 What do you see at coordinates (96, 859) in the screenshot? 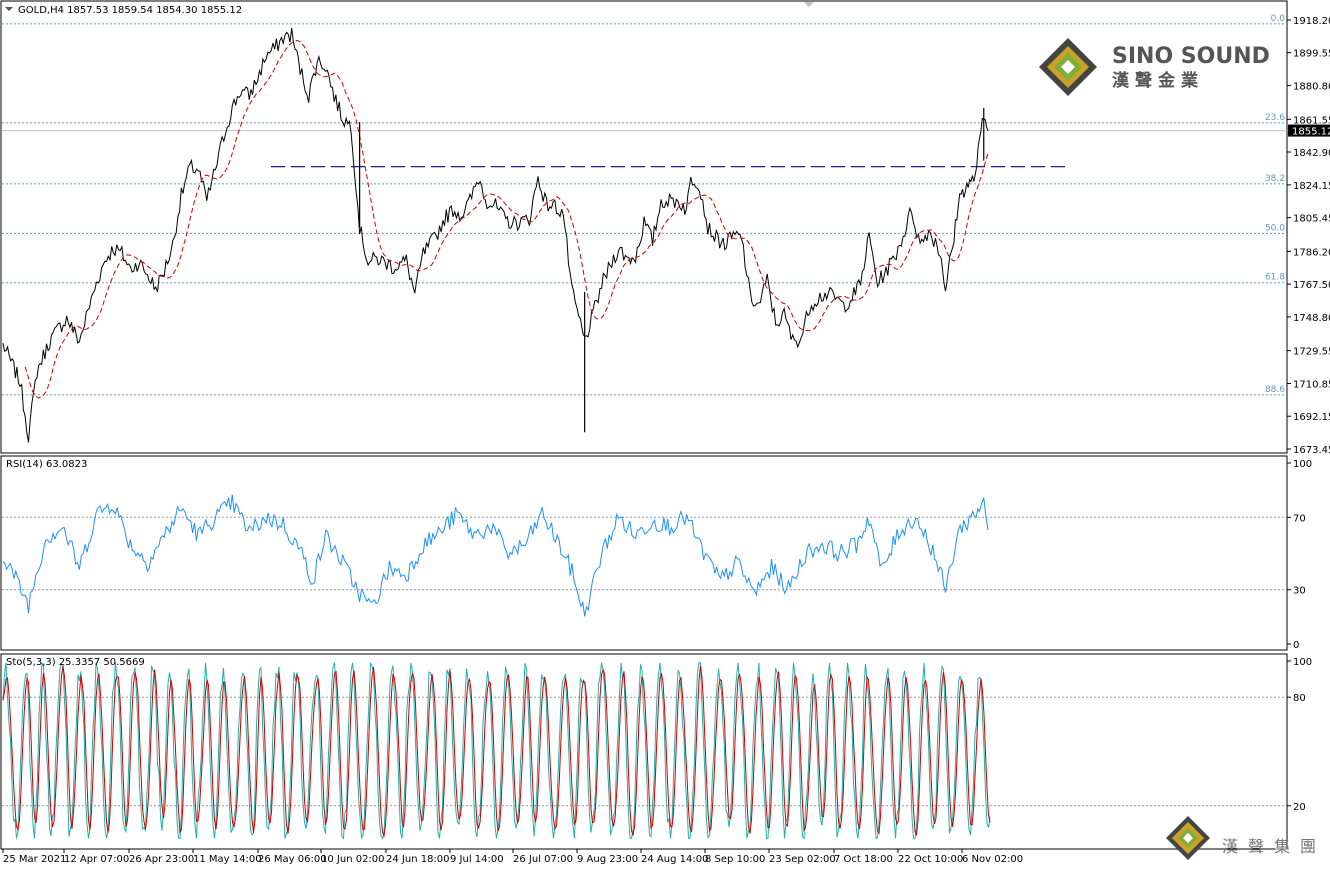
I see `time-tick-label: 12 Apr 07:00` at bounding box center [96, 859].